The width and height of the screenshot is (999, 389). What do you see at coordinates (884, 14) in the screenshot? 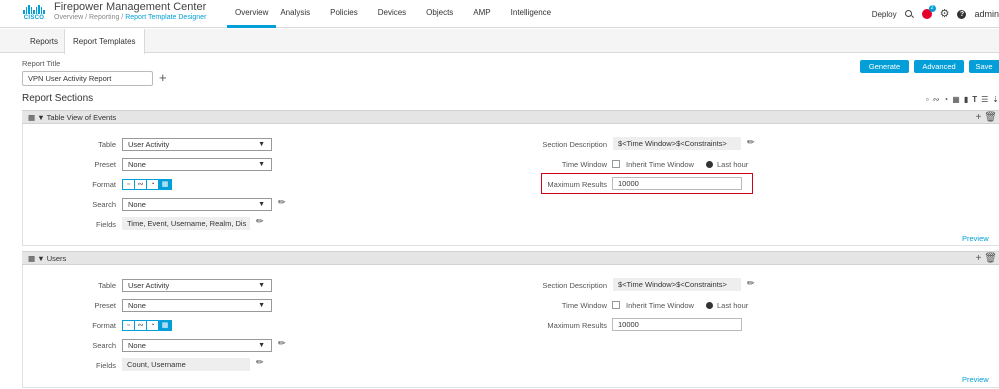
I see `deploy-button: Deploy` at bounding box center [884, 14].